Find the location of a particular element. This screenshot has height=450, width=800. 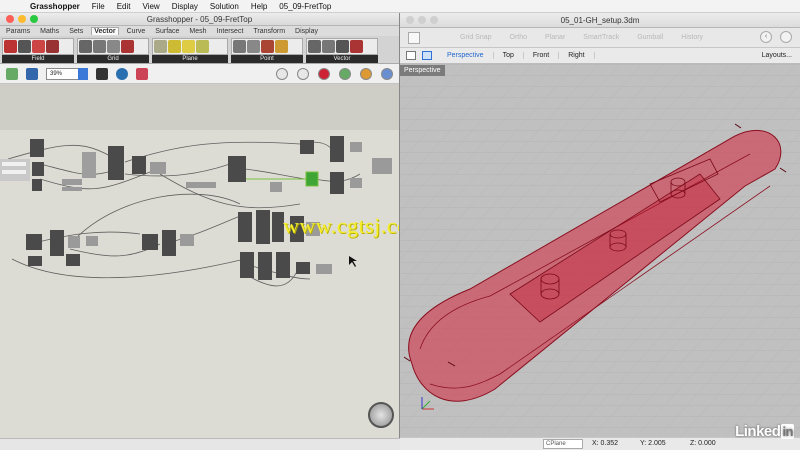

ribbon-group-label: Vector is located at coordinates (342, 59).